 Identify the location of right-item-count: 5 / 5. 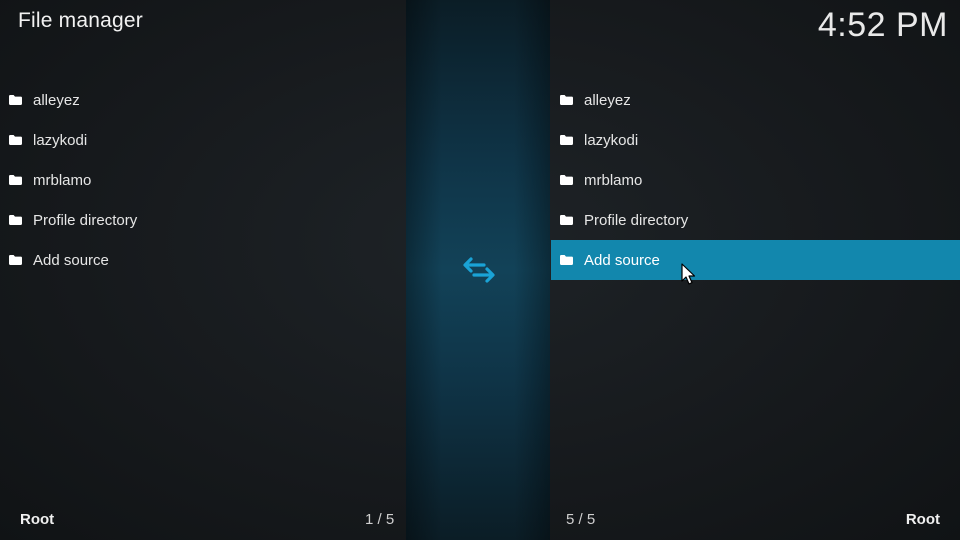
(581, 519).